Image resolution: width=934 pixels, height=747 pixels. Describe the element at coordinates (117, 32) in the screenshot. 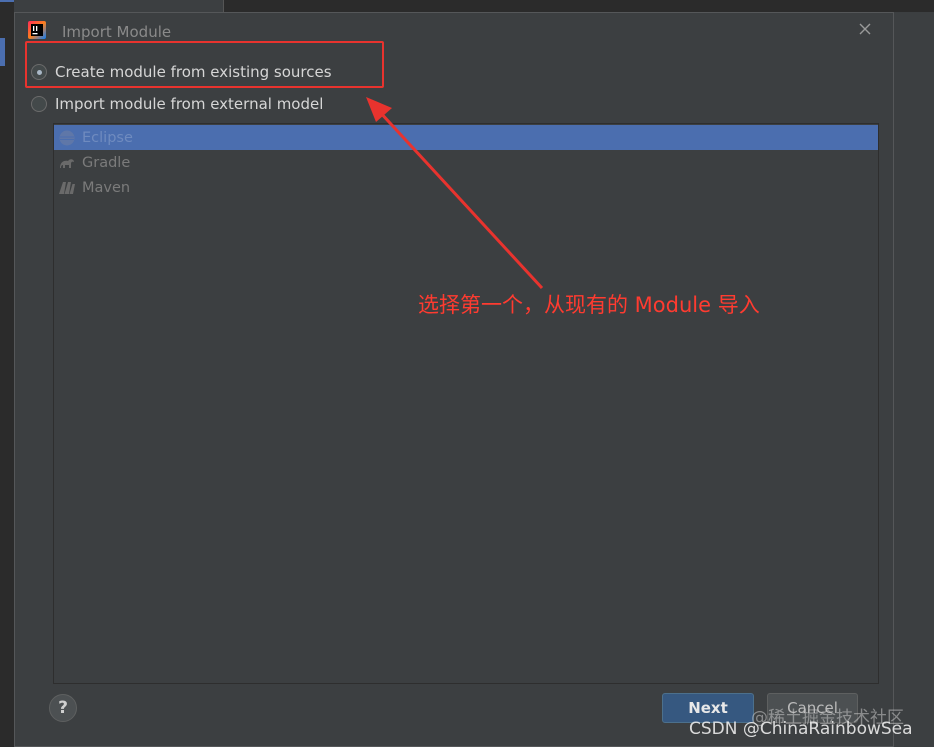

I see `dialog-title: Import Module` at that location.